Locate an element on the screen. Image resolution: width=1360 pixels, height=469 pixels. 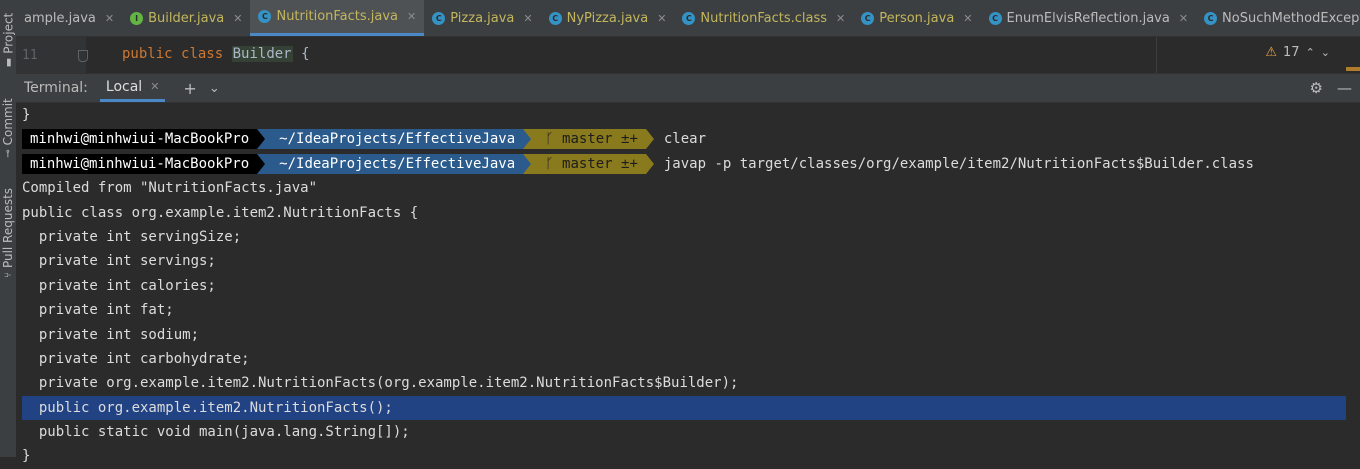
sidebar-item-pull-requests: ⑂ Pull Requests is located at coordinates (8, 233).